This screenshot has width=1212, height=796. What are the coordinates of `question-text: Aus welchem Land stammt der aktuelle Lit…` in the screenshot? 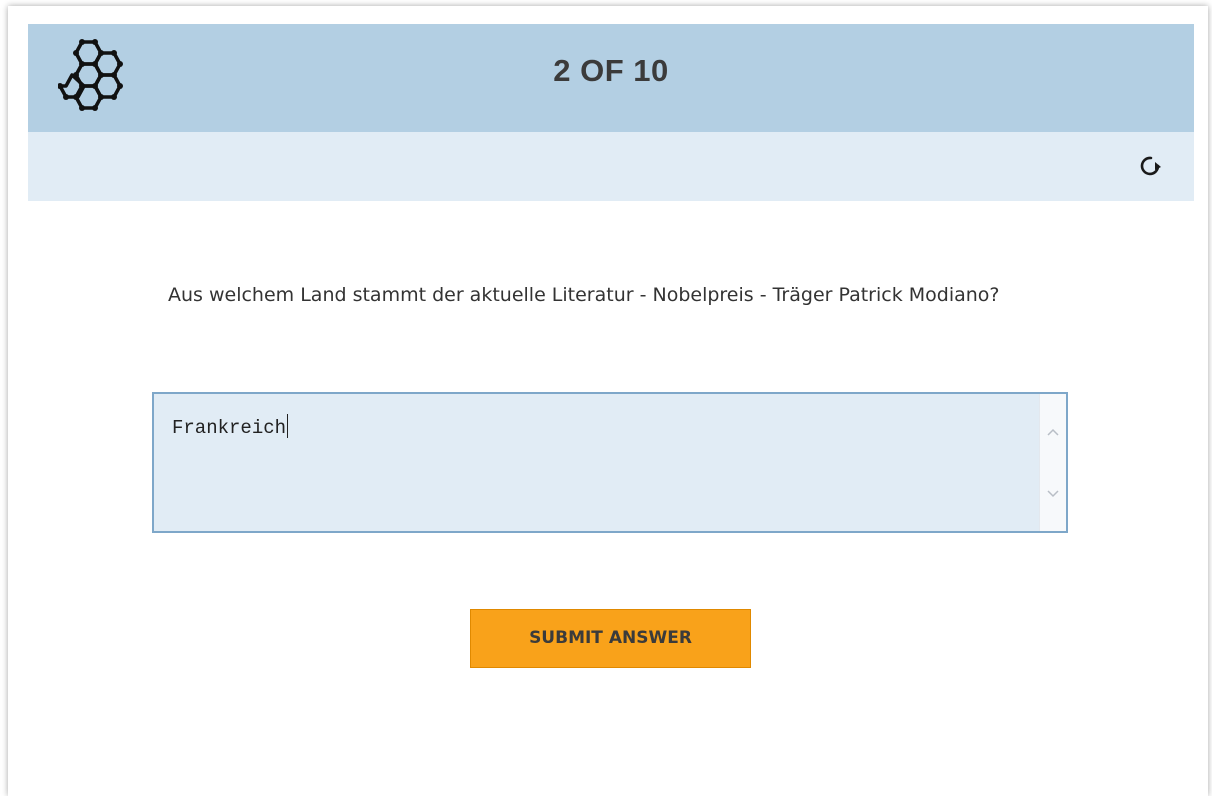 It's located at (584, 295).